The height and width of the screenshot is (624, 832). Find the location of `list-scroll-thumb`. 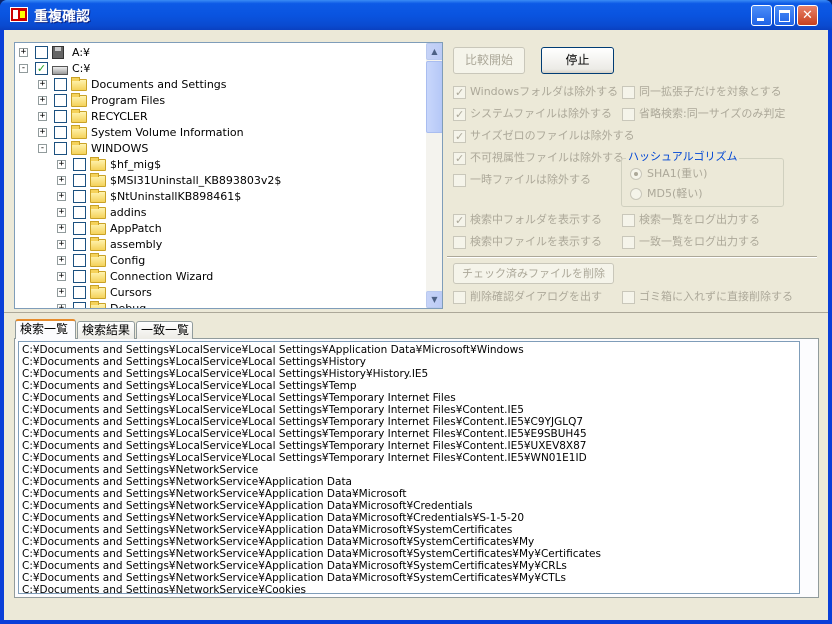

list-scroll-thumb is located at coordinates (799, 559).